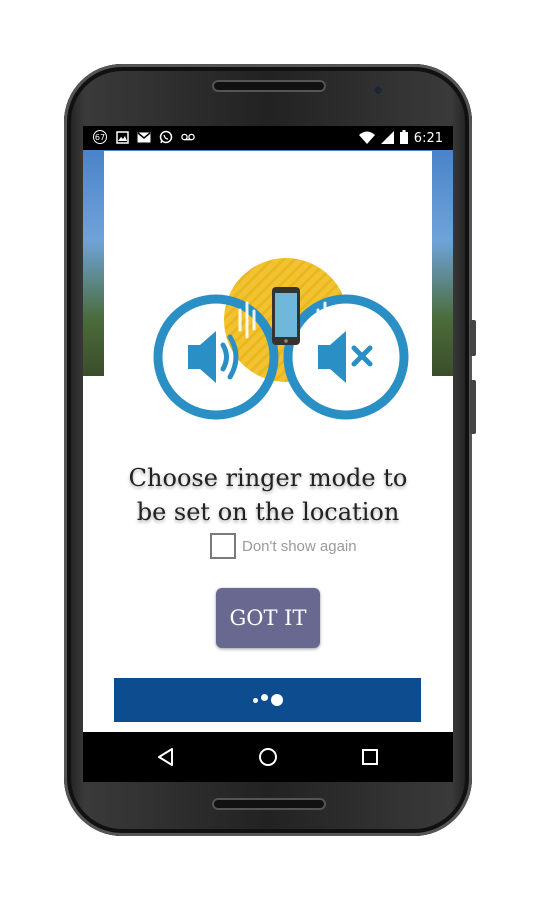  I want to click on signal-icon, so click(387, 138).